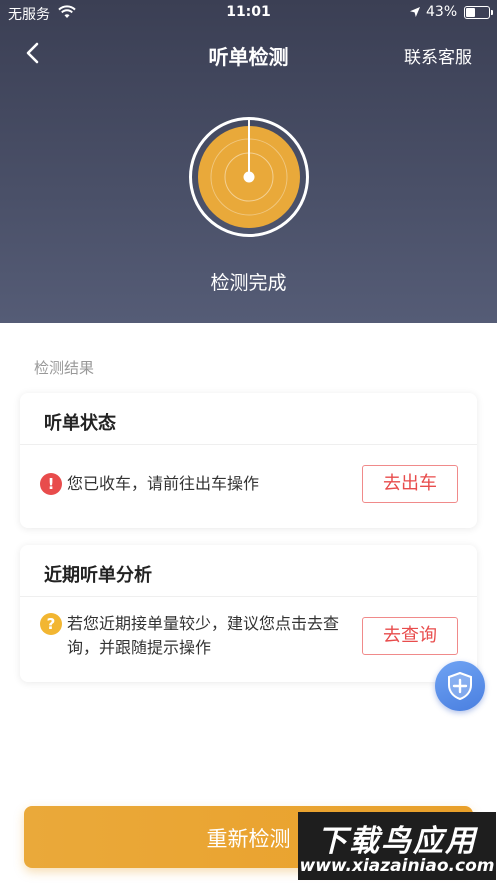  I want to click on contact-support-link: 联系客服, so click(438, 55).